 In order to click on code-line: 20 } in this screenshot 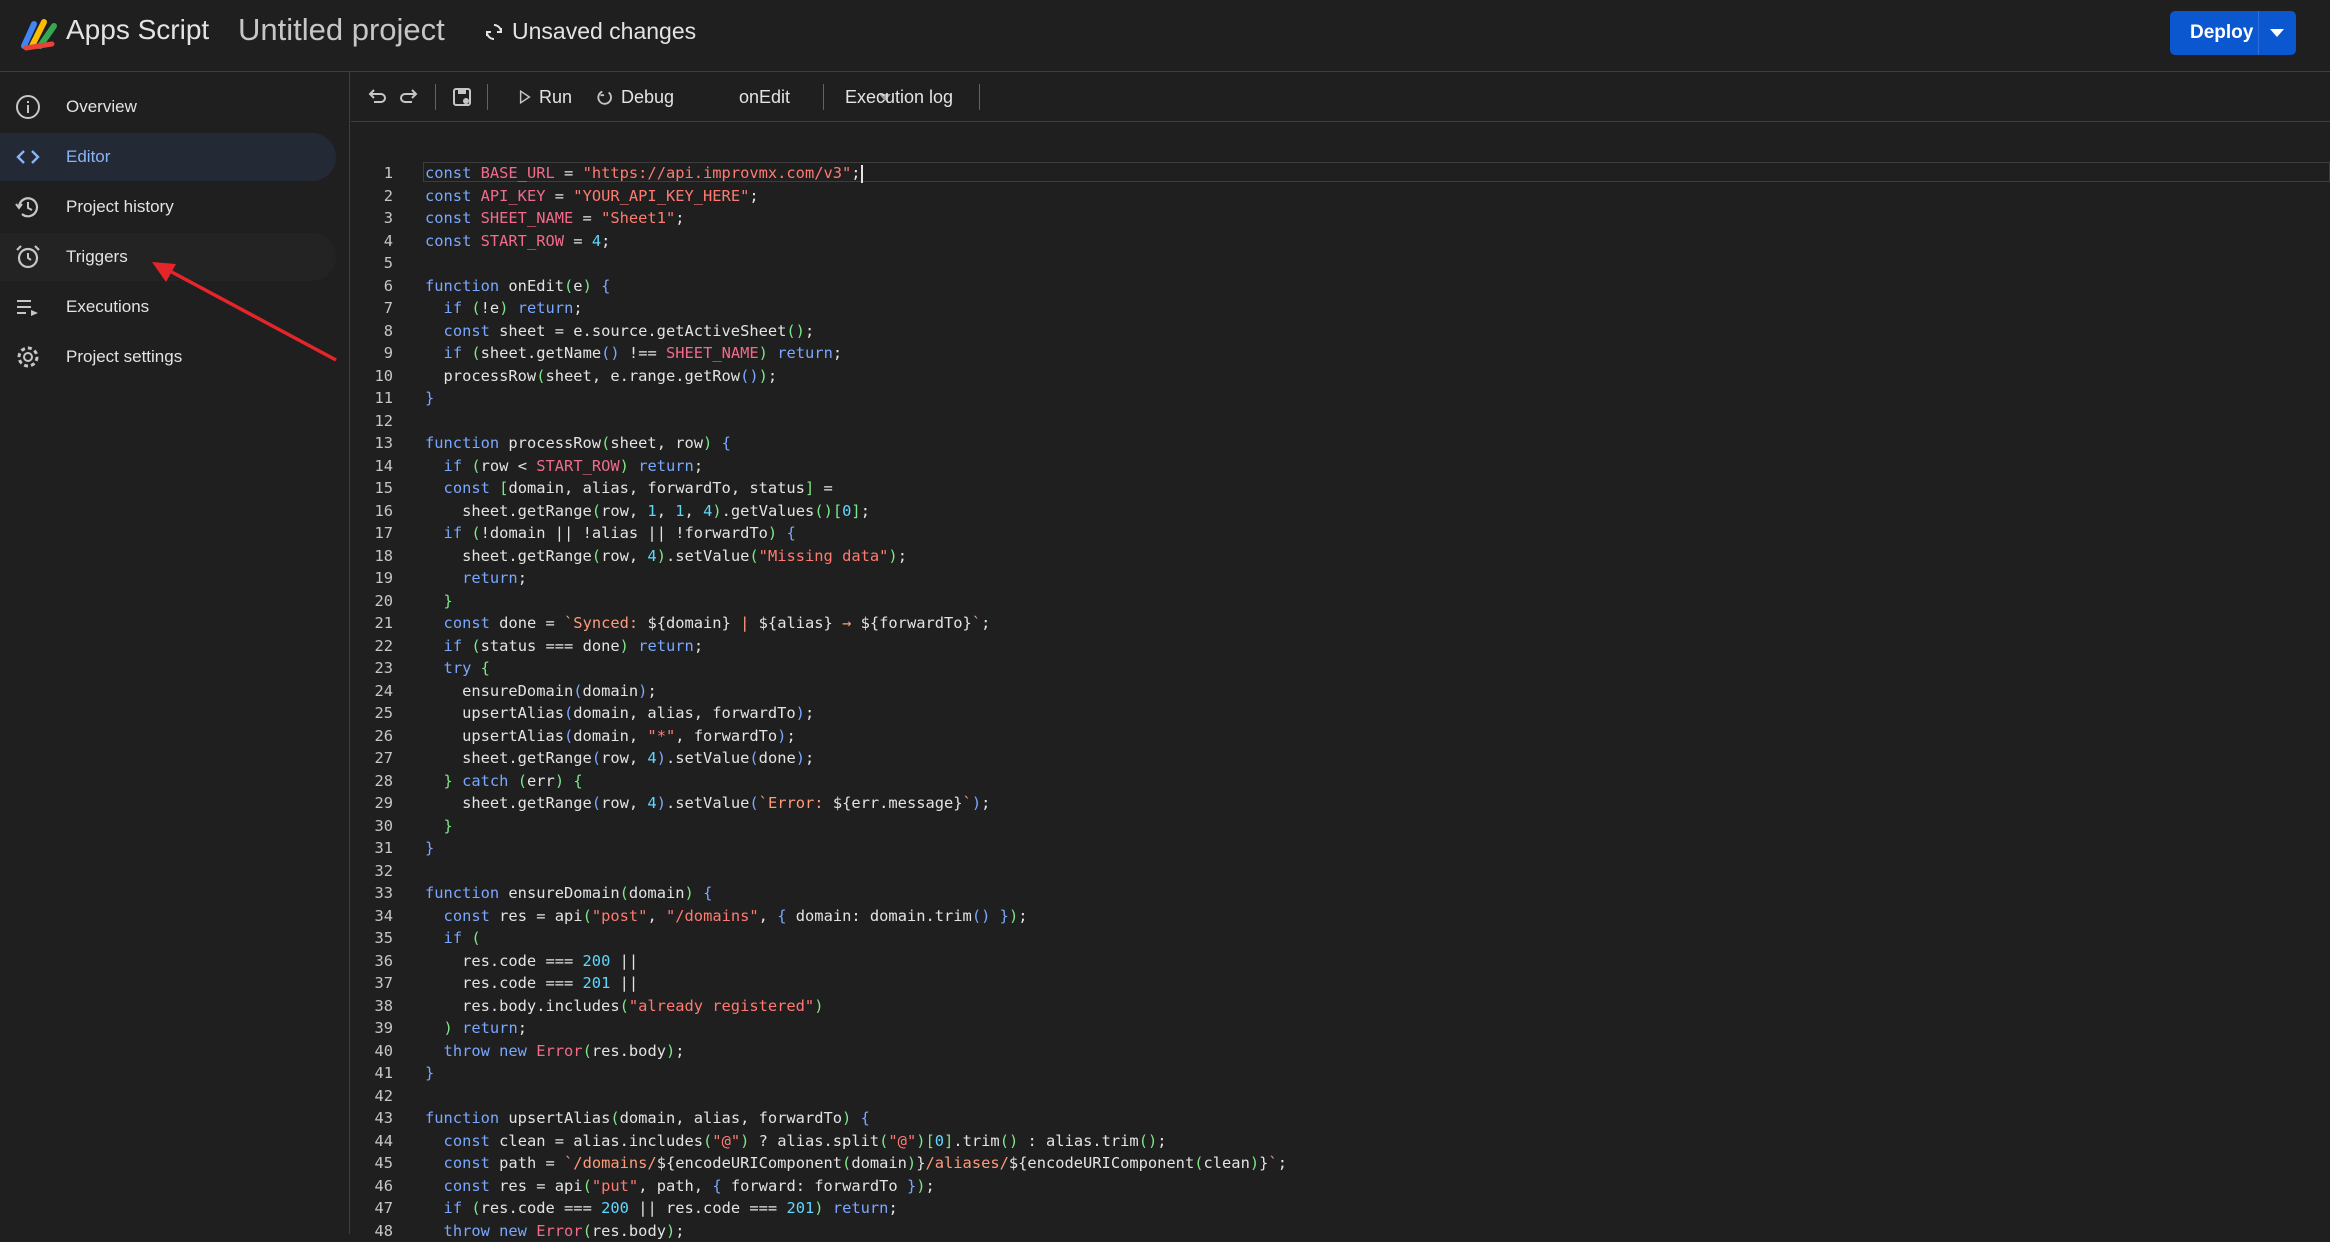, I will do `click(1340, 601)`.